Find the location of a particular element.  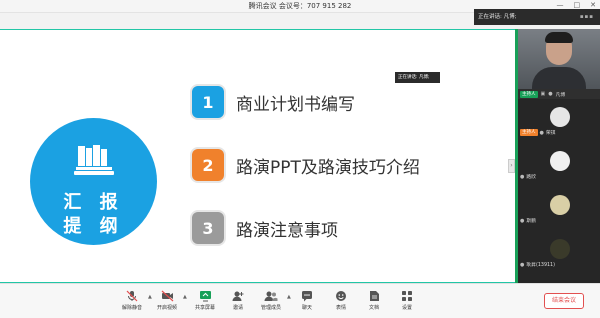

toolbar-label: 开启视频 is located at coordinates (166, 308).